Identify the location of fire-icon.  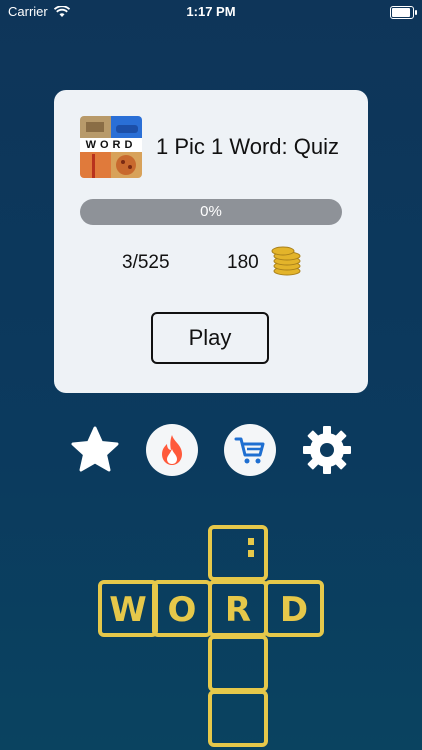
(172, 450).